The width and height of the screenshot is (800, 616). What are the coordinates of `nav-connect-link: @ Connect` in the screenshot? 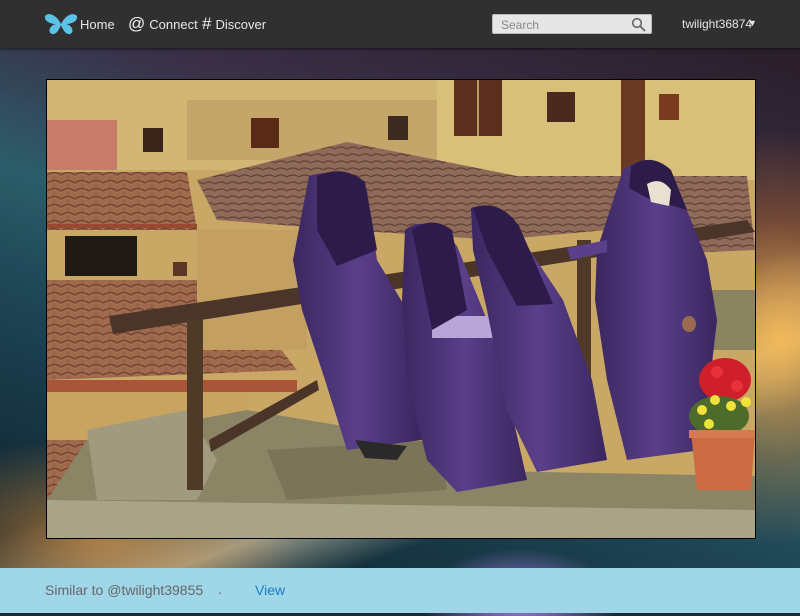 It's located at (163, 24).